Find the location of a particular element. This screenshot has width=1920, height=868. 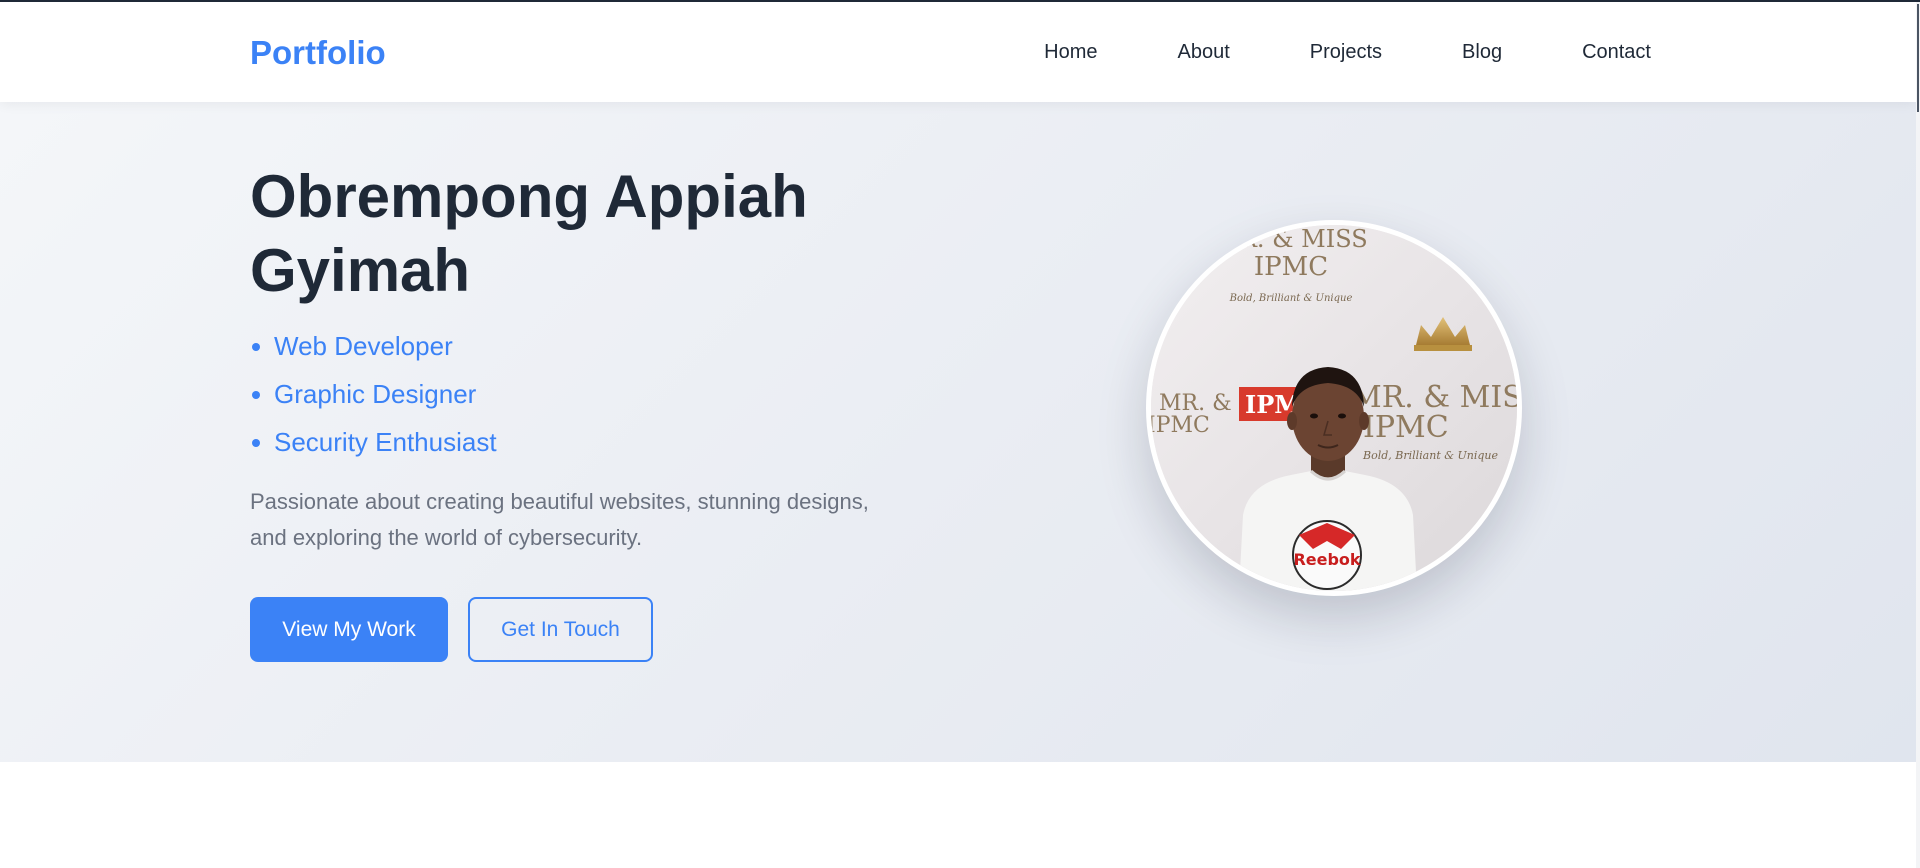

view-my-work-button: View My Work is located at coordinates (349, 629).